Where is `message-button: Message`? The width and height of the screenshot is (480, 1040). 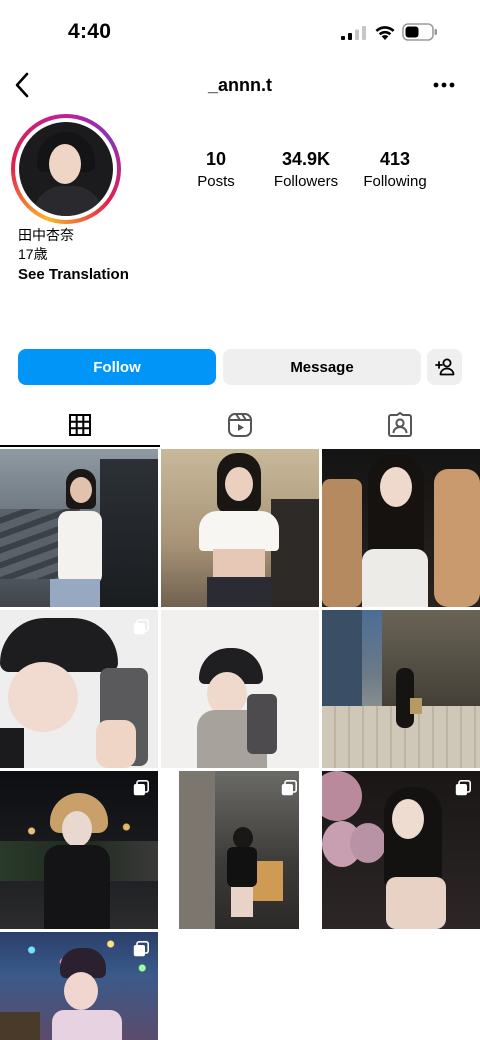
message-button: Message is located at coordinates (322, 367).